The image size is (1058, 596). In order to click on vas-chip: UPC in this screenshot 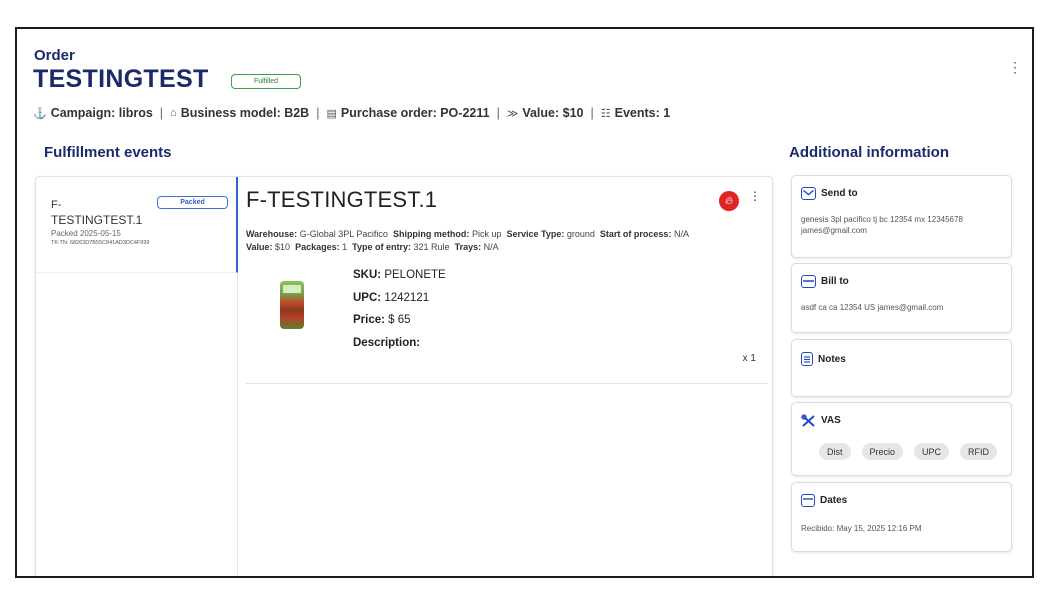, I will do `click(932, 451)`.